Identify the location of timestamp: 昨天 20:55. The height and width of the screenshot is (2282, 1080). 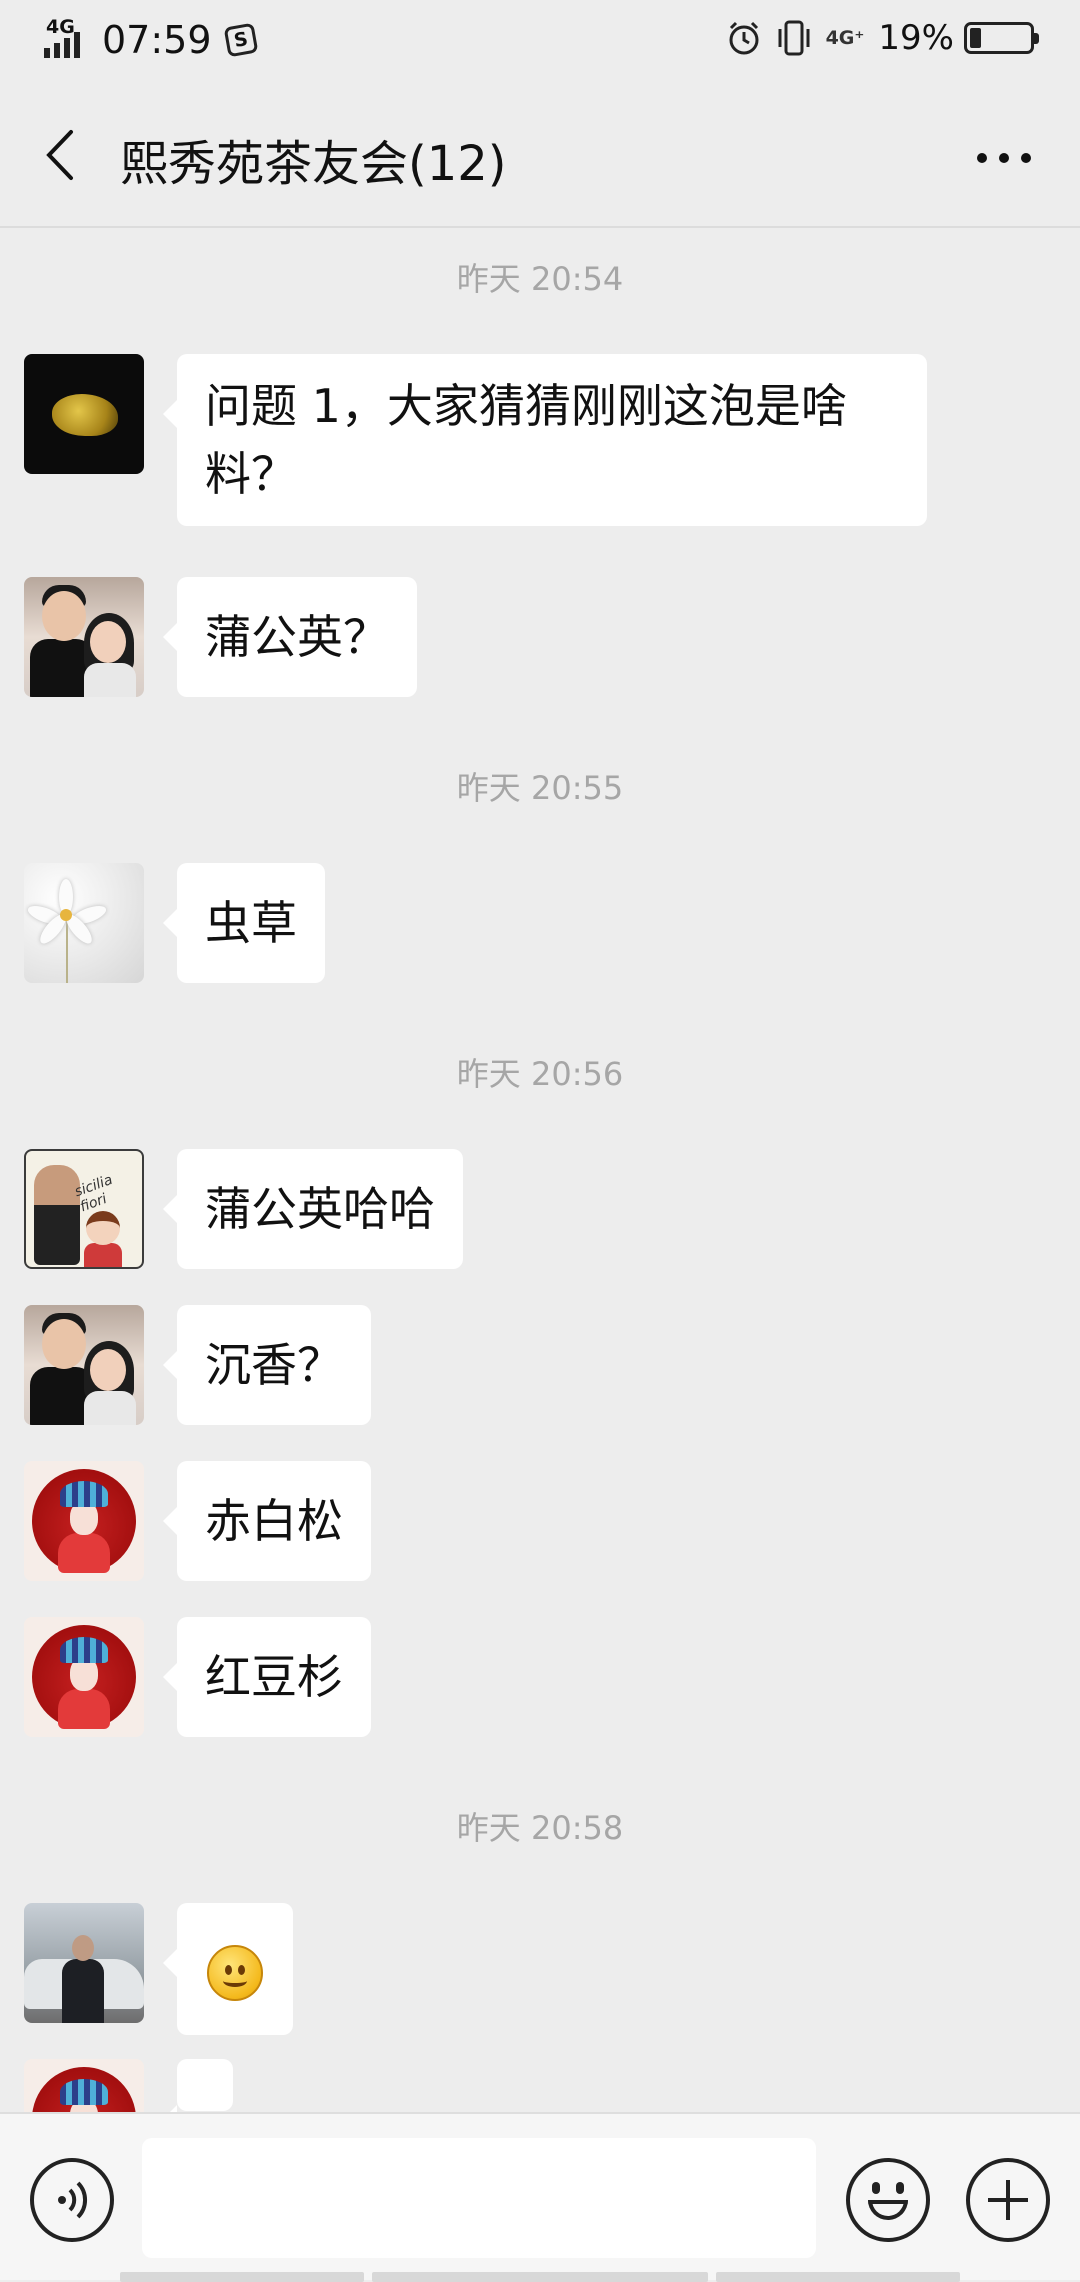
(540, 788).